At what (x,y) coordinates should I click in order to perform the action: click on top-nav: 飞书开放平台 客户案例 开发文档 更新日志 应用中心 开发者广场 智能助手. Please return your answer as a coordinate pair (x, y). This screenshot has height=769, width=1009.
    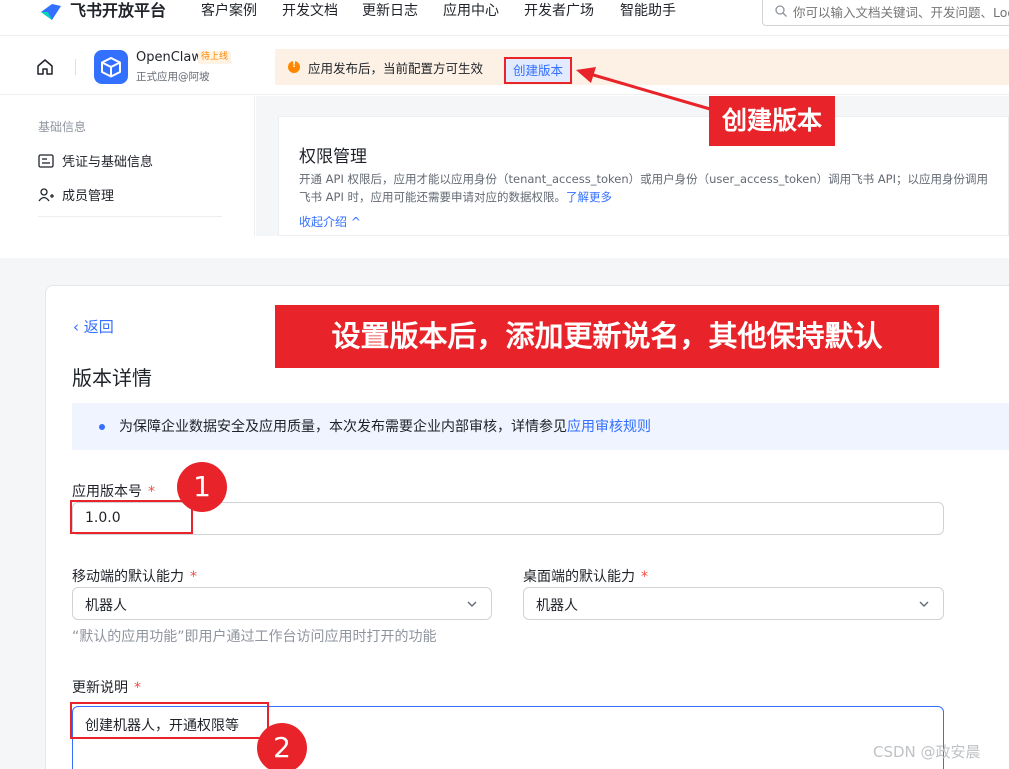
    Looking at the image, I should click on (504, 18).